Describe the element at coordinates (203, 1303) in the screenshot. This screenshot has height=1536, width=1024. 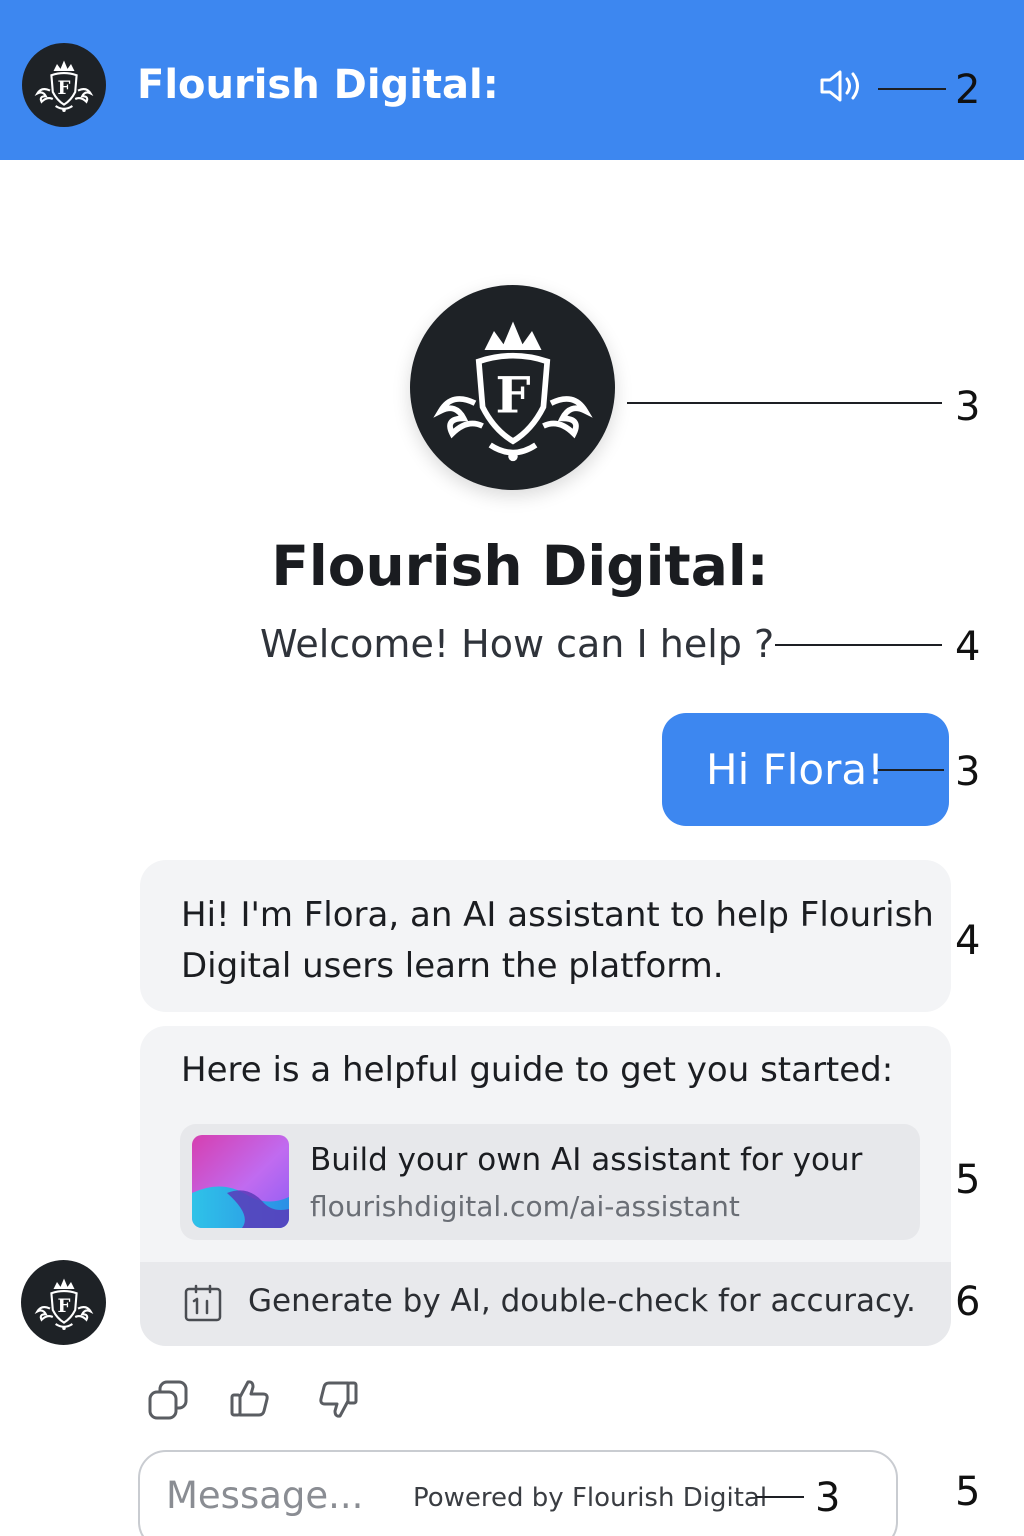
I see `ai-generated-icon` at that location.